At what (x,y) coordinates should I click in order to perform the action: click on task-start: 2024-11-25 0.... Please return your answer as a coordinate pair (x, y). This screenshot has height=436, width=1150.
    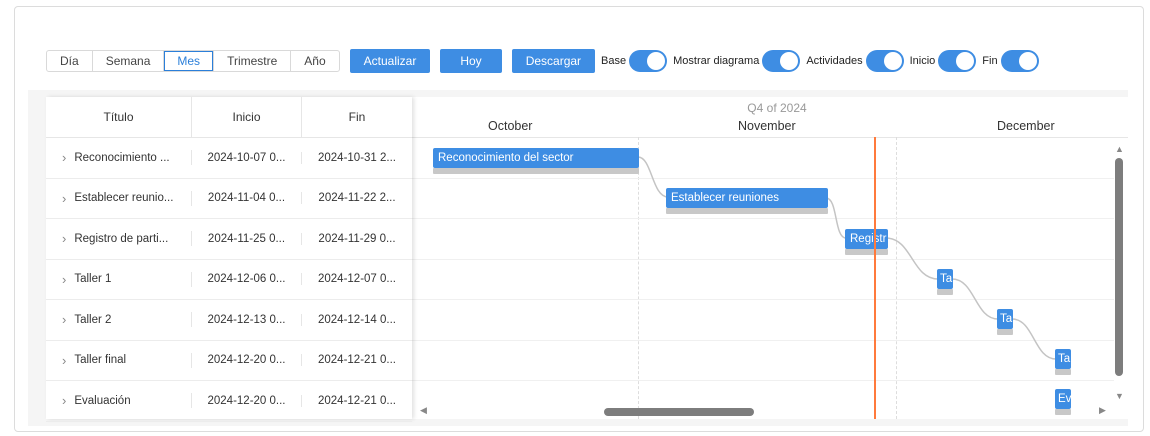
    Looking at the image, I should click on (247, 238).